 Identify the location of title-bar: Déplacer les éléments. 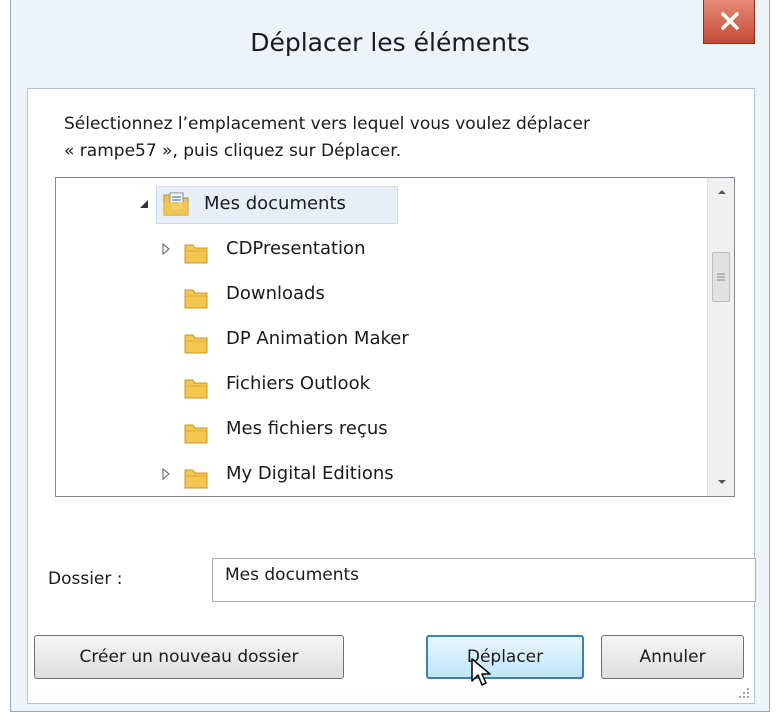
(390, 44).